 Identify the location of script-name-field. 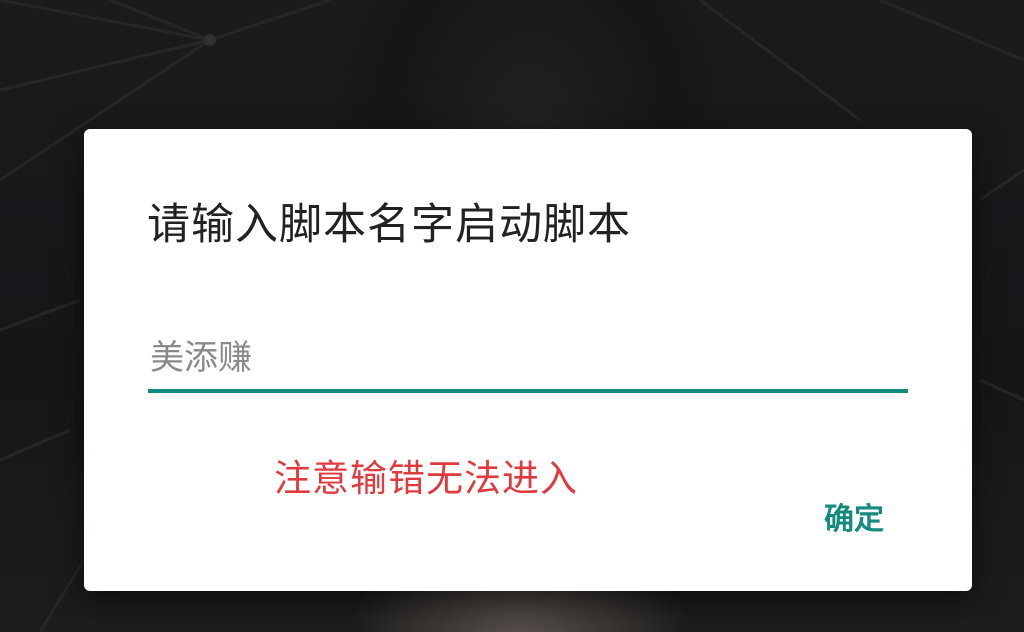
(528, 361).